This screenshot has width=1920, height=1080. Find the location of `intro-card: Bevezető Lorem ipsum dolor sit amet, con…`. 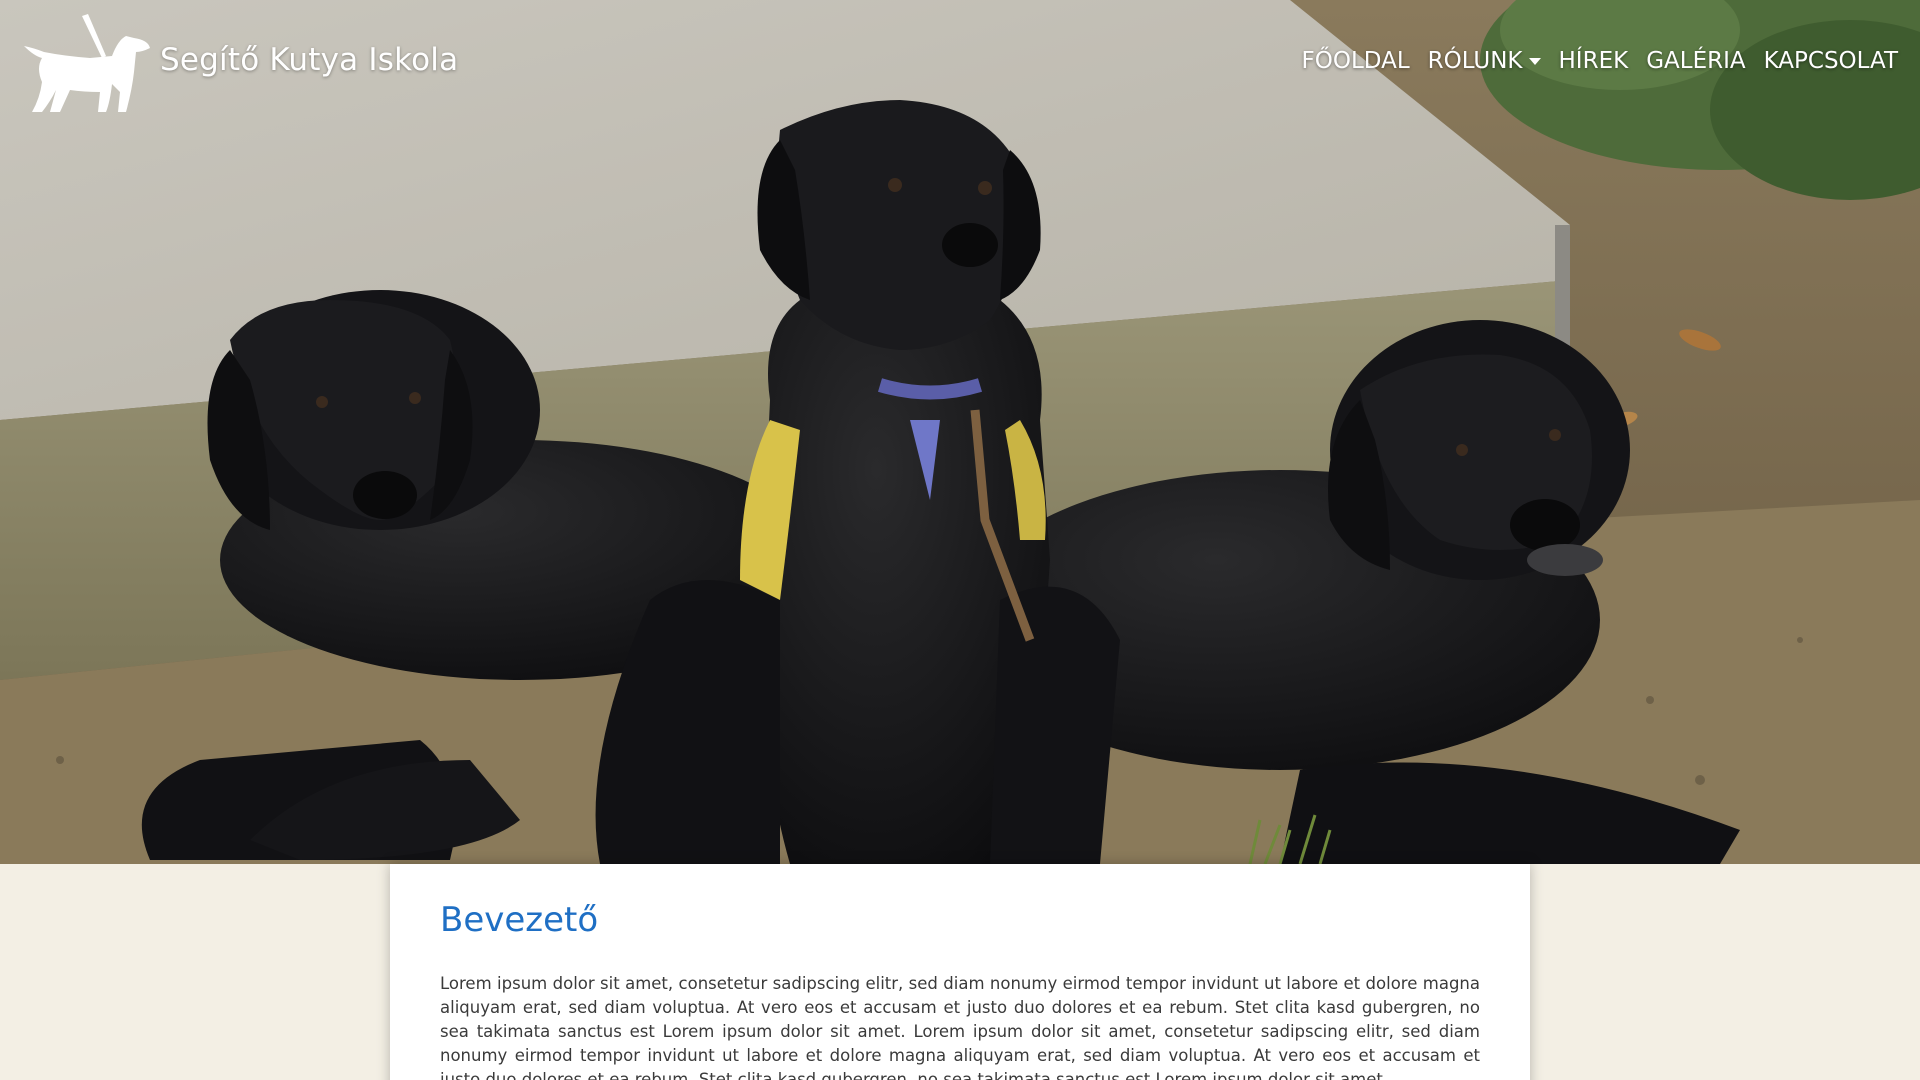

intro-card: Bevezető Lorem ipsum dolor sit amet, con… is located at coordinates (960, 972).